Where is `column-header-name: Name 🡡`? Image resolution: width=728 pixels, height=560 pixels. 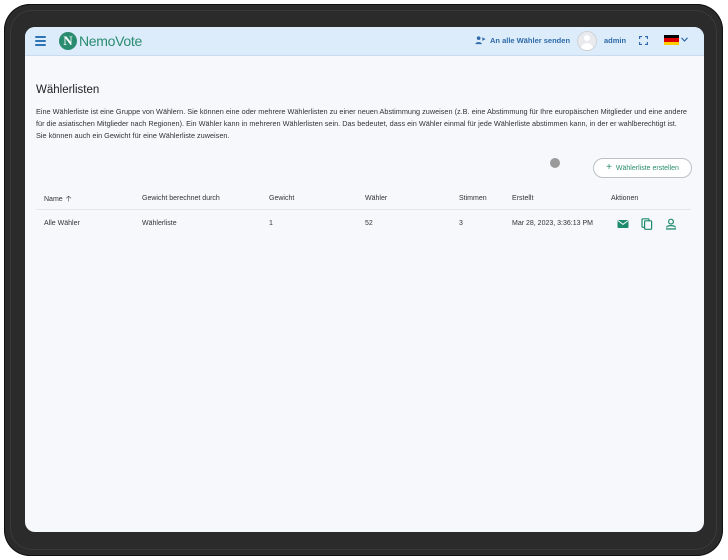
column-header-name: Name 🡡 is located at coordinates (57, 199).